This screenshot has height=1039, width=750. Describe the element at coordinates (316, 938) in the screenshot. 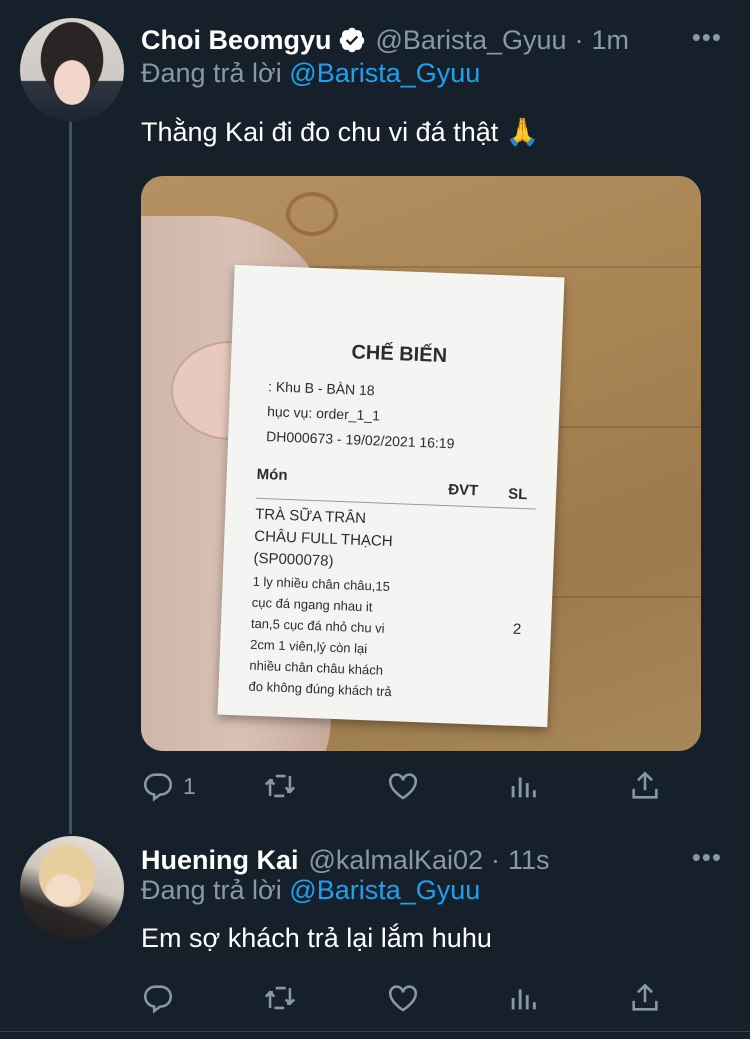

I see `tweet-text: Em sợ khách trả lại lắm huhu` at that location.